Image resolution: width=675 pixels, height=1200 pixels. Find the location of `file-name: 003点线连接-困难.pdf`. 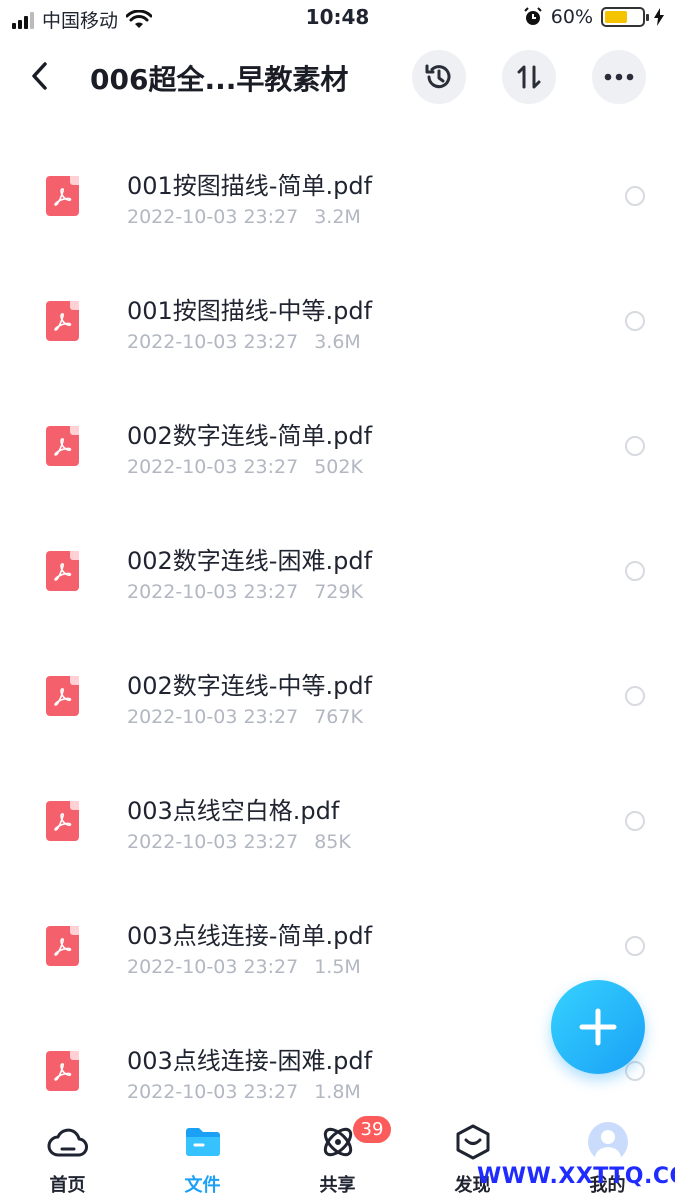

file-name: 003点线连接-困难.pdf is located at coordinates (250, 1061).